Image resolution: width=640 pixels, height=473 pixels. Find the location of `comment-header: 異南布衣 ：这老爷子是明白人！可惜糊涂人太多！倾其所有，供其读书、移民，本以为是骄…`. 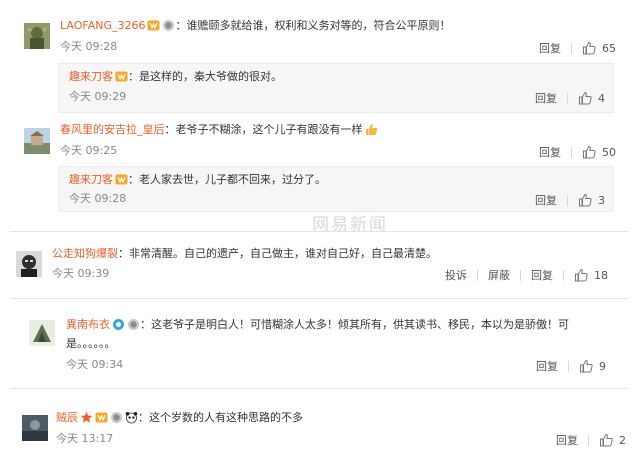

comment-header: 異南布衣 ：这老爷子是明白人！可惜糊涂人太多！倾其所有，供其读书、移民，本以为是骄… is located at coordinates (317, 325).